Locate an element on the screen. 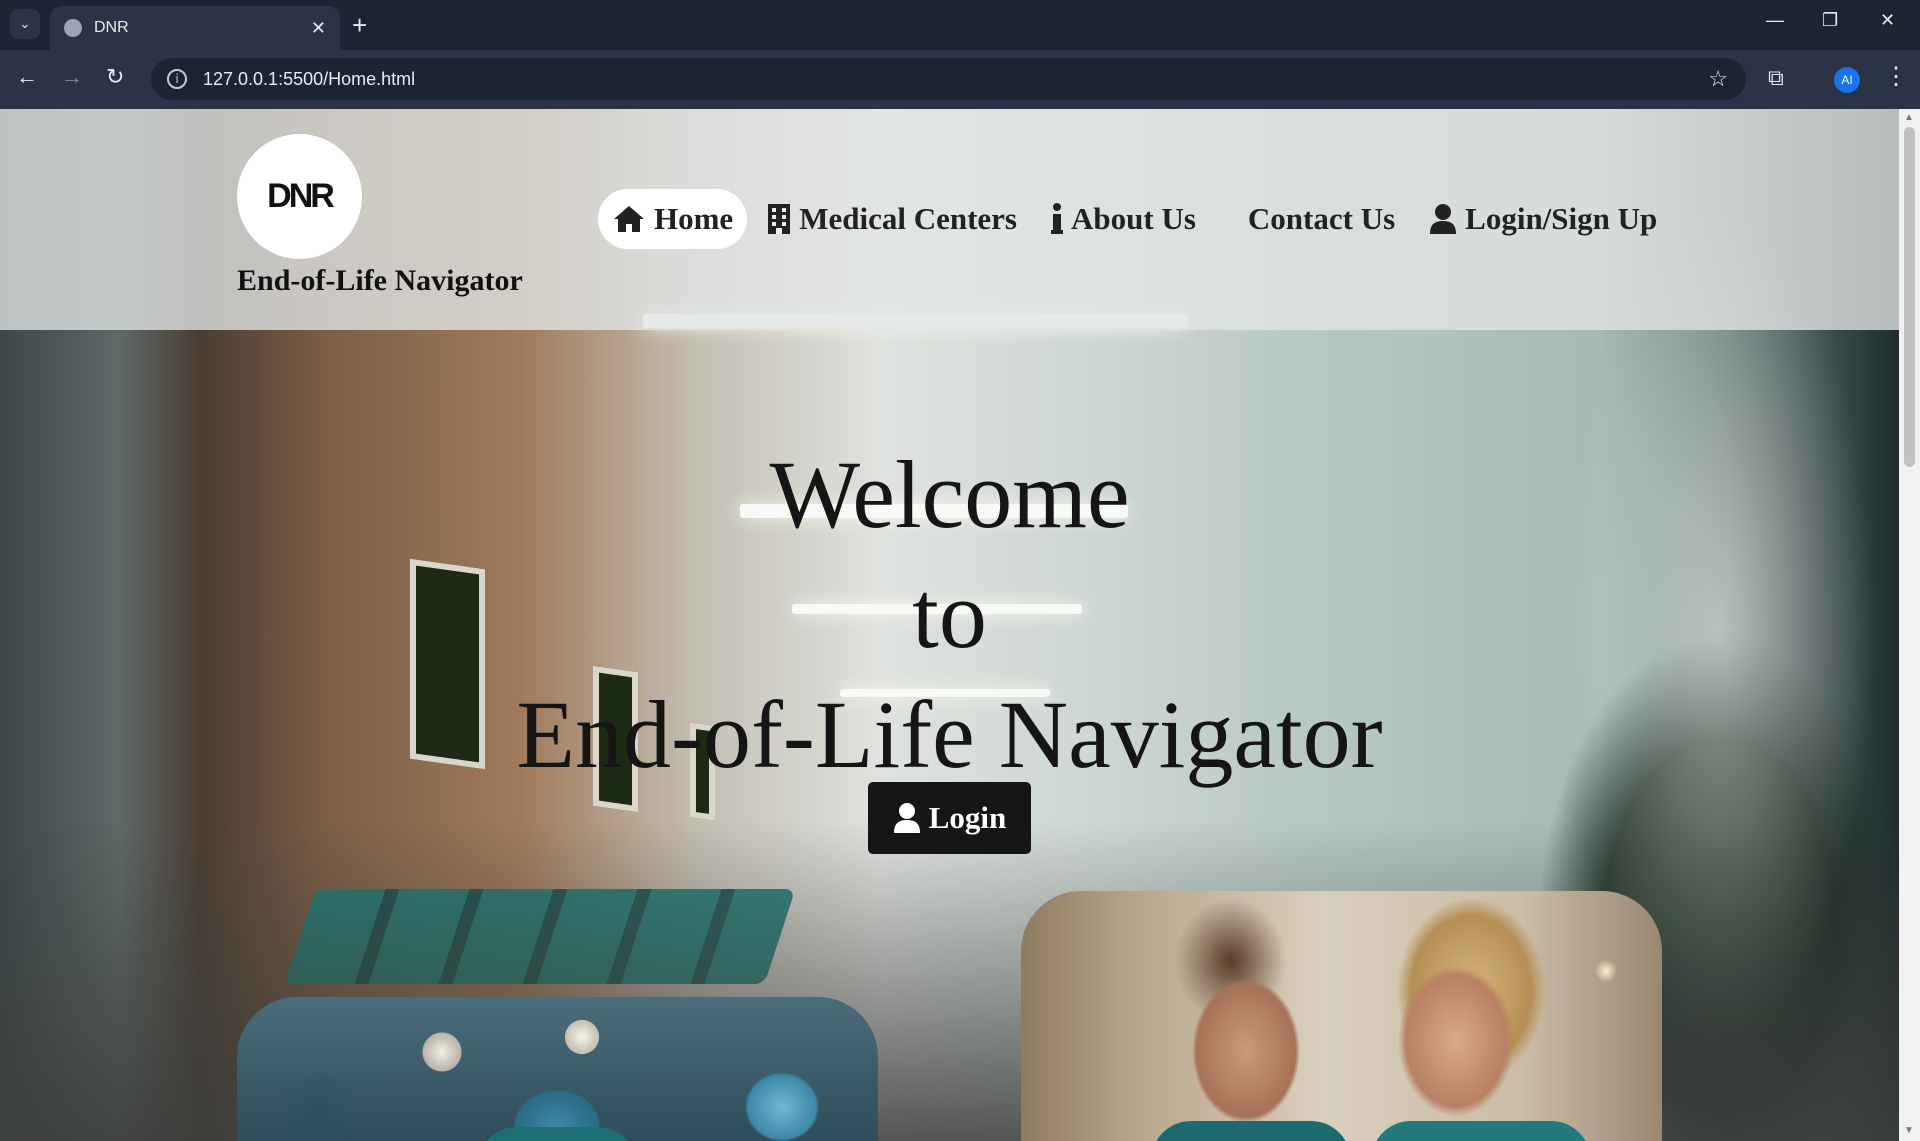 This screenshot has height=1141, width=1920. home-icon is located at coordinates (629, 219).